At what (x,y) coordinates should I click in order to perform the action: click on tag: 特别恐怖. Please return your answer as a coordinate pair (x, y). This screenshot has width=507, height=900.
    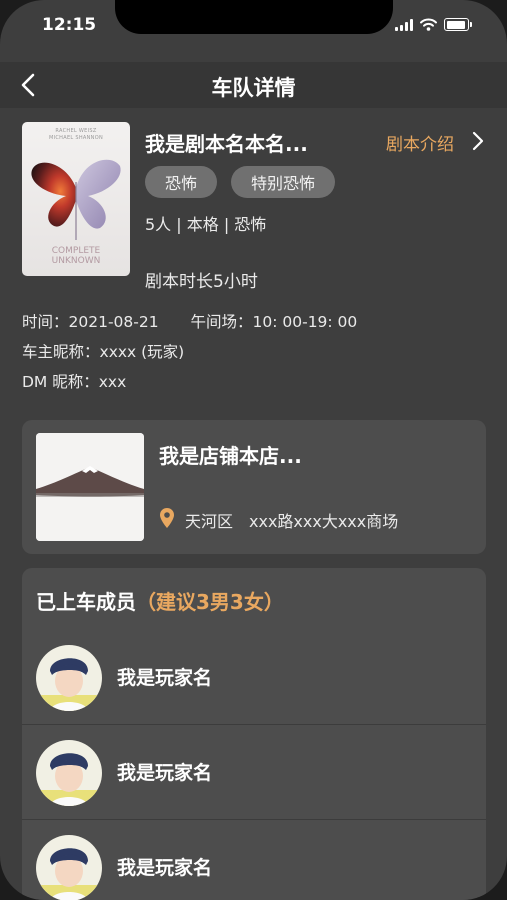
    Looking at the image, I should click on (283, 182).